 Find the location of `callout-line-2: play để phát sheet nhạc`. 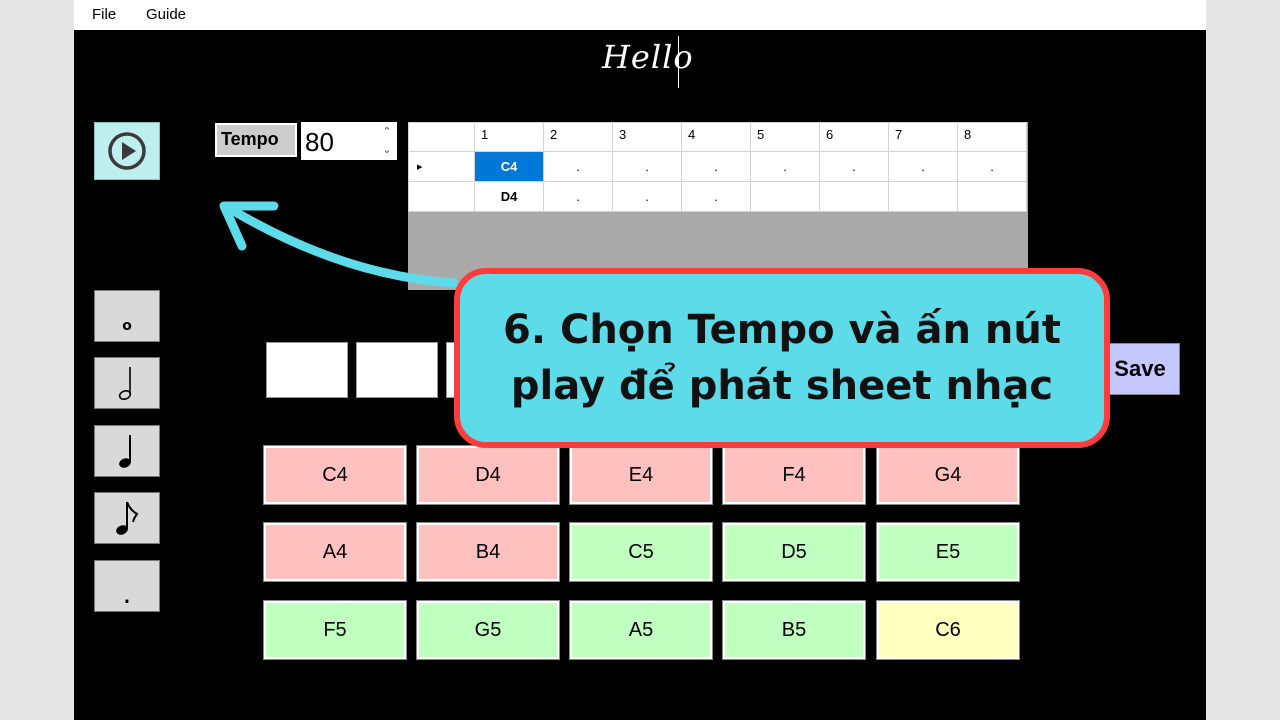

callout-line-2: play để phát sheet nhạc is located at coordinates (782, 386).